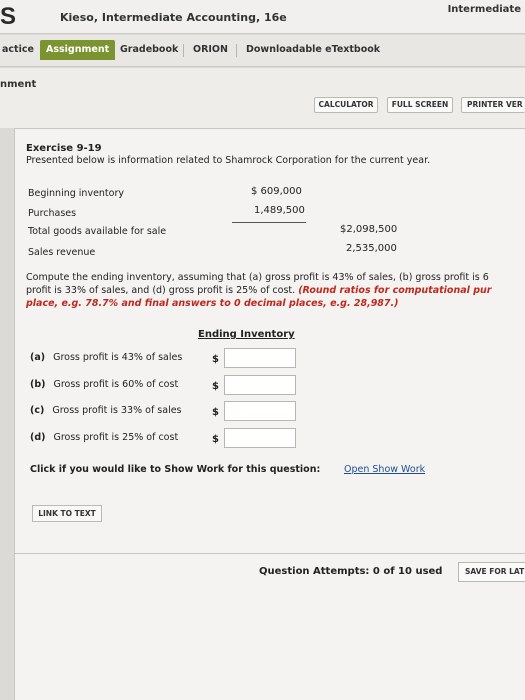  I want to click on tab-etextbook: Downloadable eTextbook, so click(313, 50).